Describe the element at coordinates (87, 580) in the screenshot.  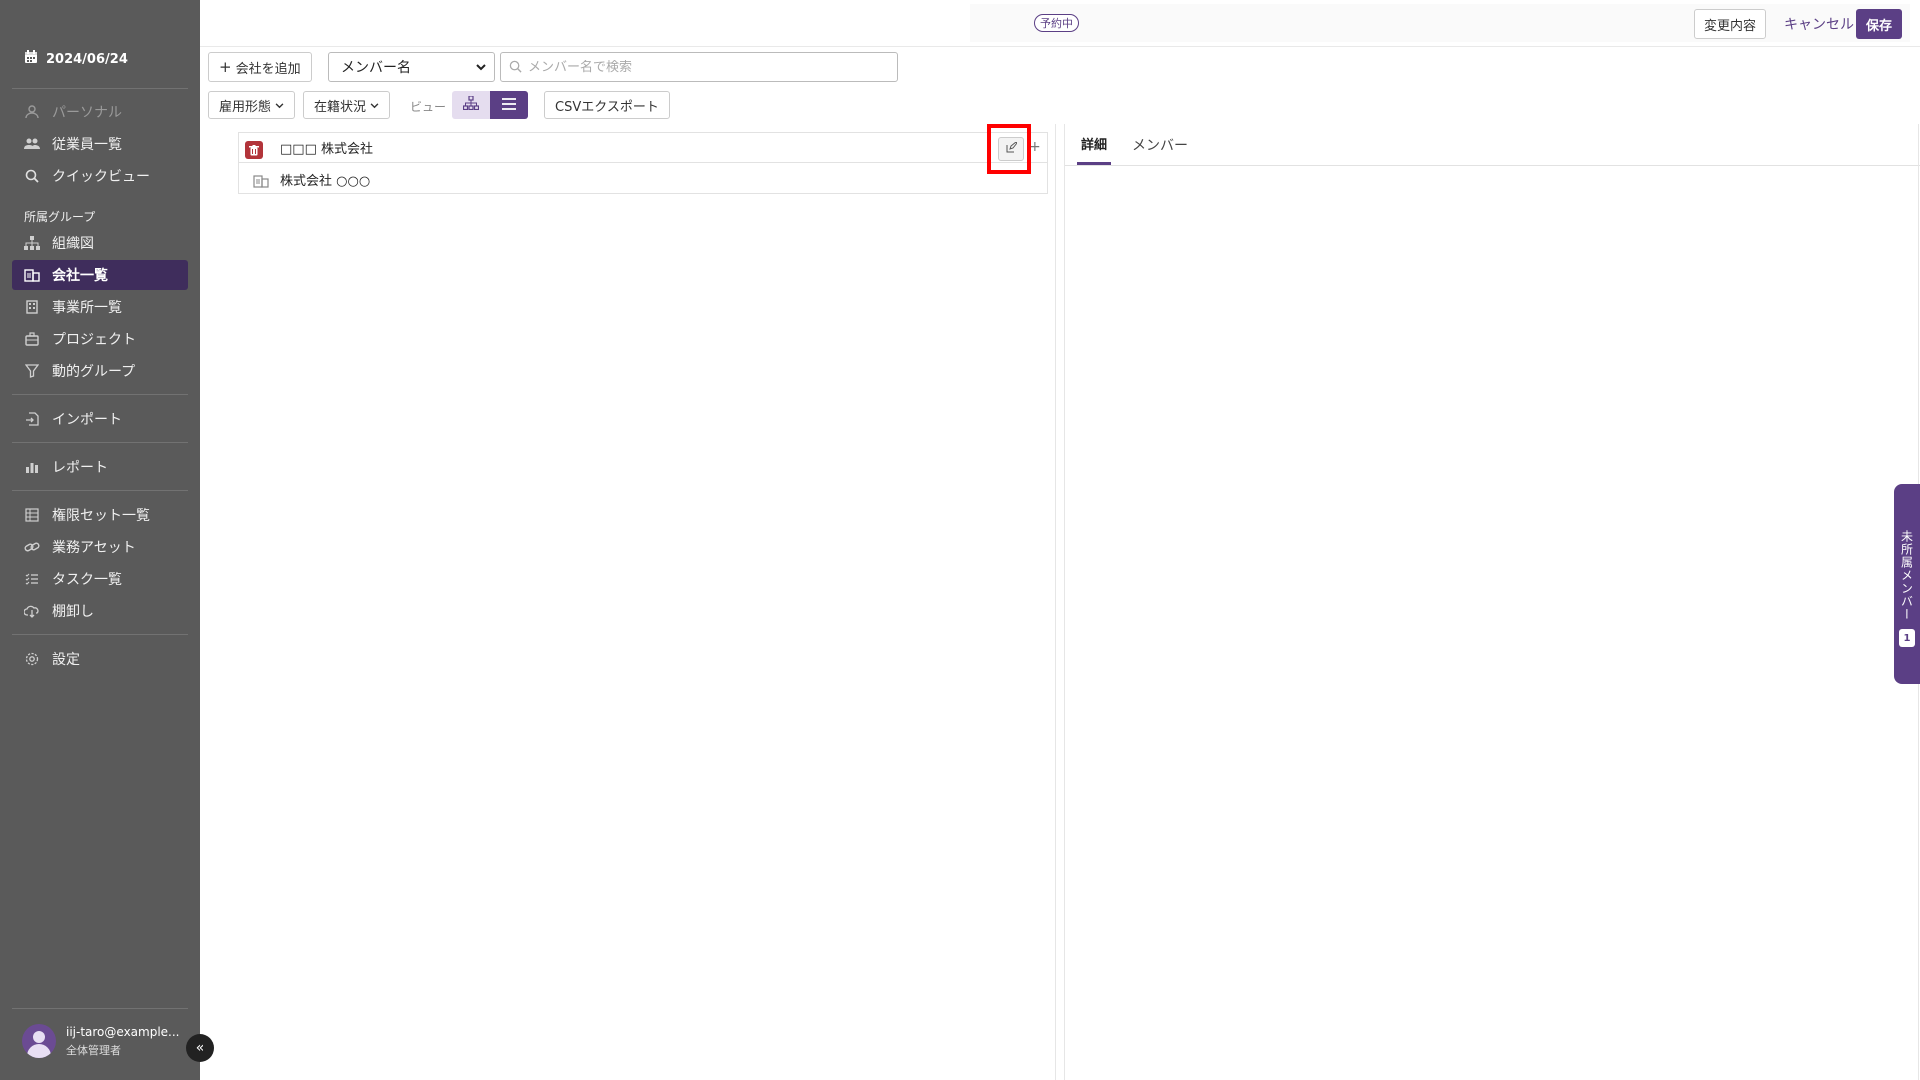
I see `sidebar-item-label: タスク一覧` at that location.